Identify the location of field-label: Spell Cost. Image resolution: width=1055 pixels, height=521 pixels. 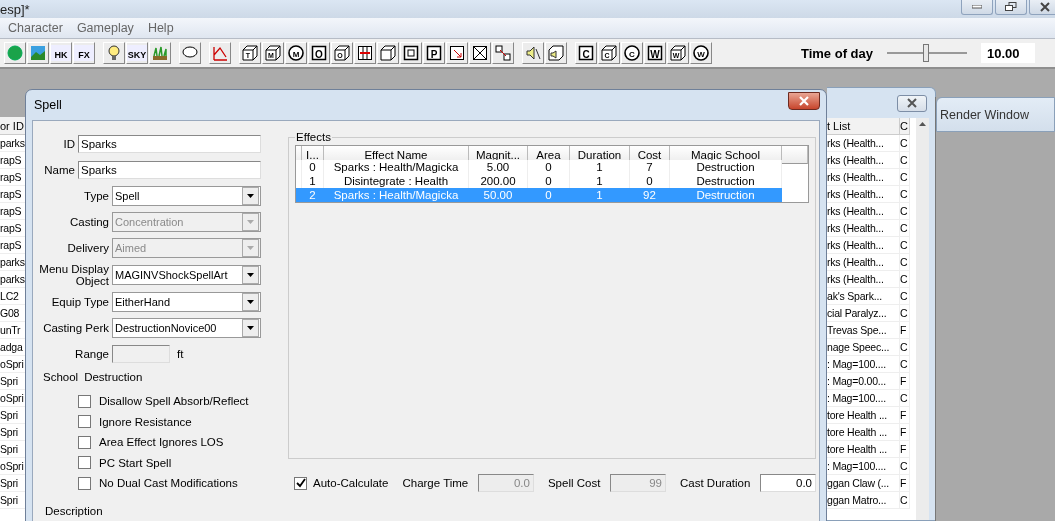
(574, 483).